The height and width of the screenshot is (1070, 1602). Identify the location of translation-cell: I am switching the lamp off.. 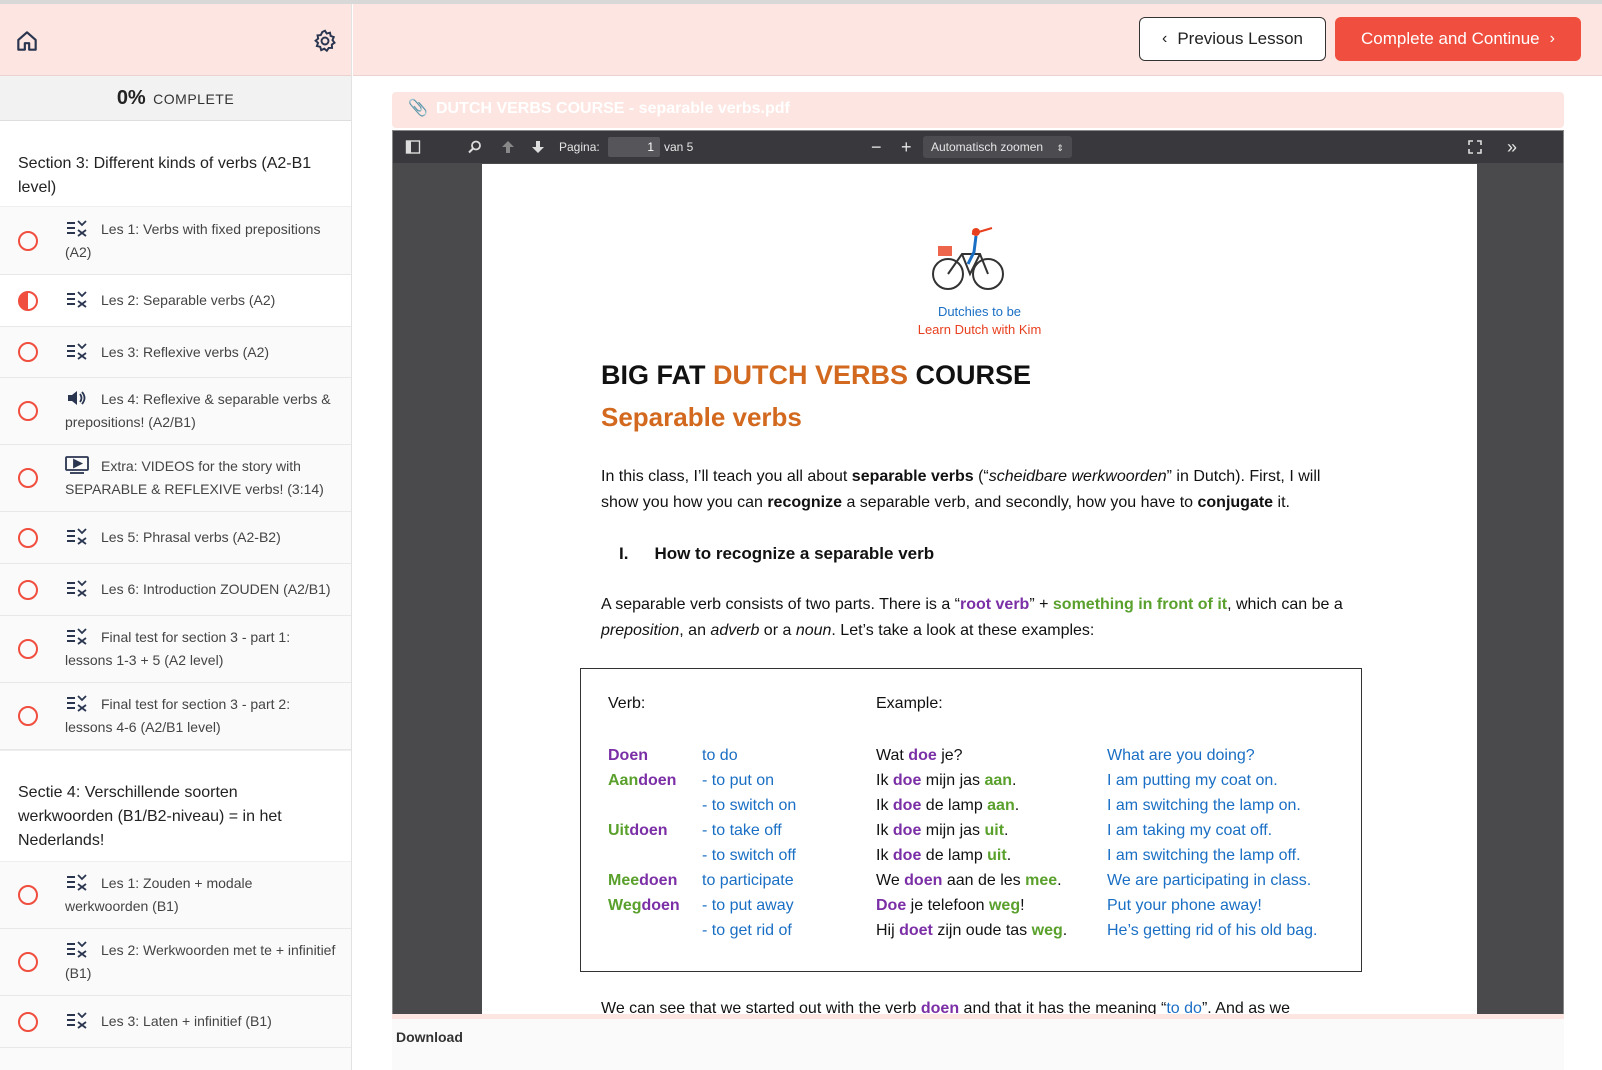
(1204, 855).